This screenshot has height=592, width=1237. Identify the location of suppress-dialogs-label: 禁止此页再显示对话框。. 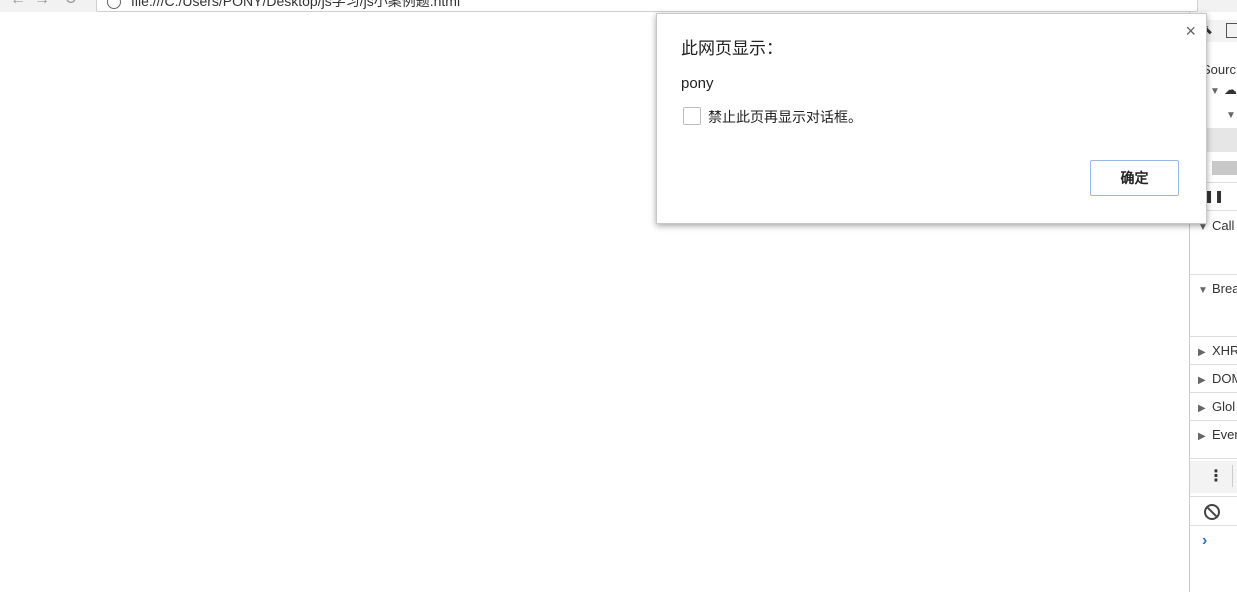
(785, 117).